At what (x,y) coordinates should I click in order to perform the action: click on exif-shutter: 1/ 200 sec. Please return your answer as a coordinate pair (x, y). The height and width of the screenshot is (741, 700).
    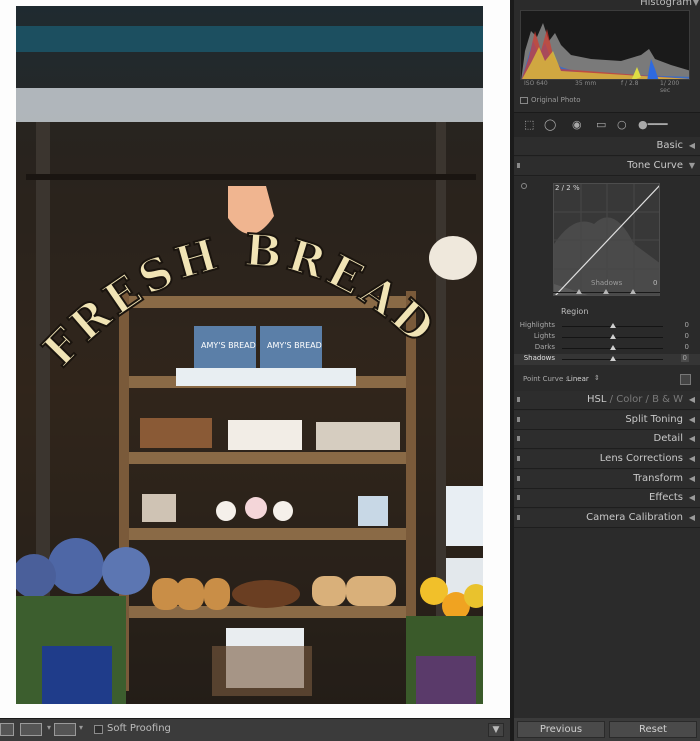
    Looking at the image, I should click on (670, 87).